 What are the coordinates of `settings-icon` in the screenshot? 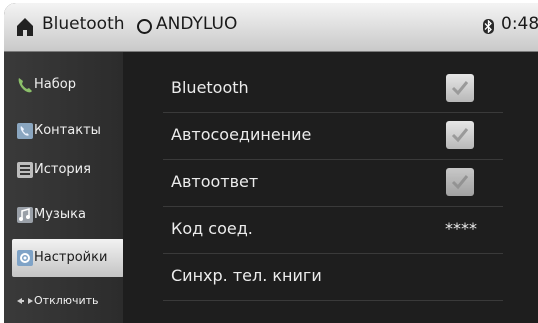 It's located at (25, 258).